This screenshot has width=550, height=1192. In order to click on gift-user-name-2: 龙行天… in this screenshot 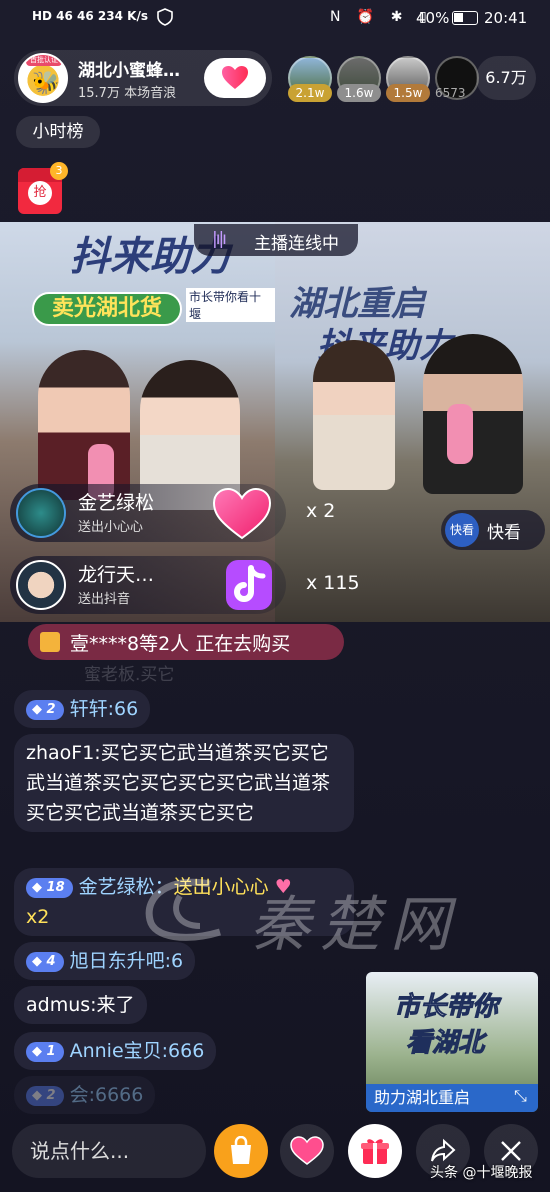, I will do `click(116, 575)`.